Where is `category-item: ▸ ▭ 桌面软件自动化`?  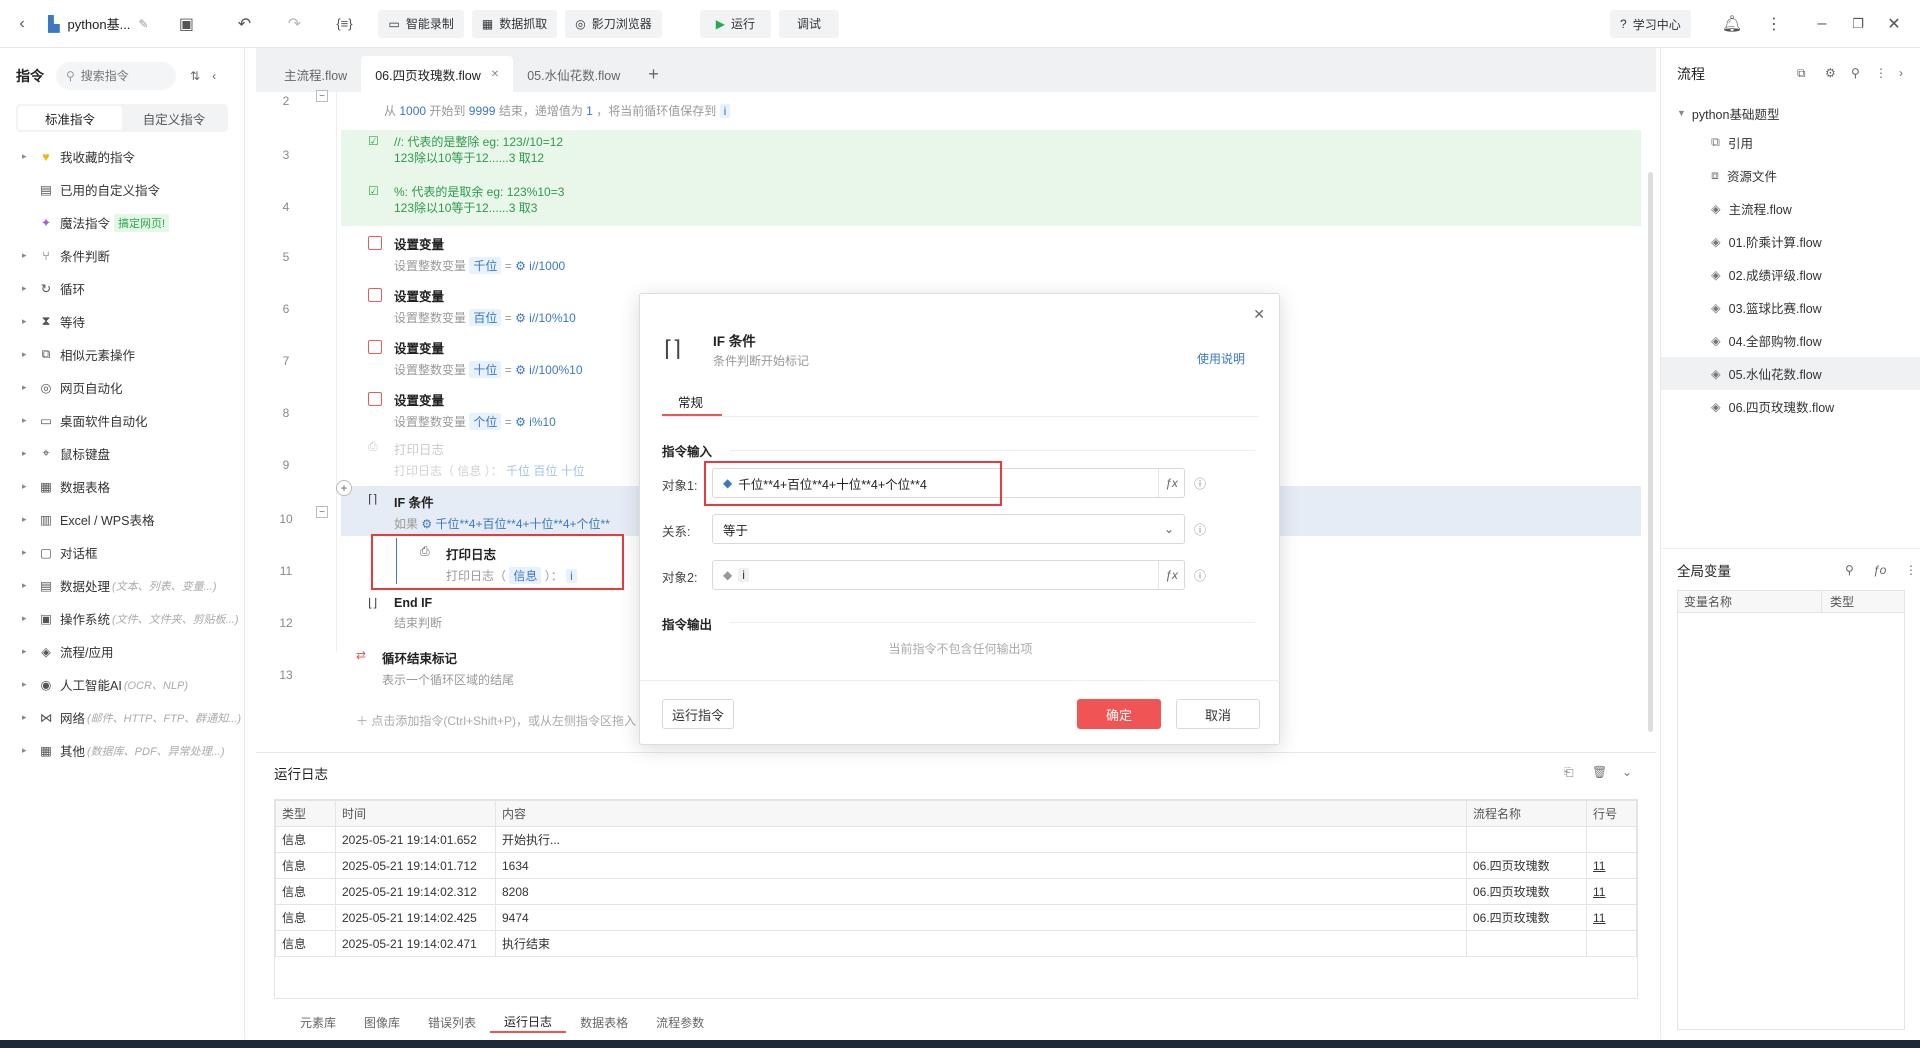 category-item: ▸ ▭ 桌面软件自动化 is located at coordinates (122, 420).